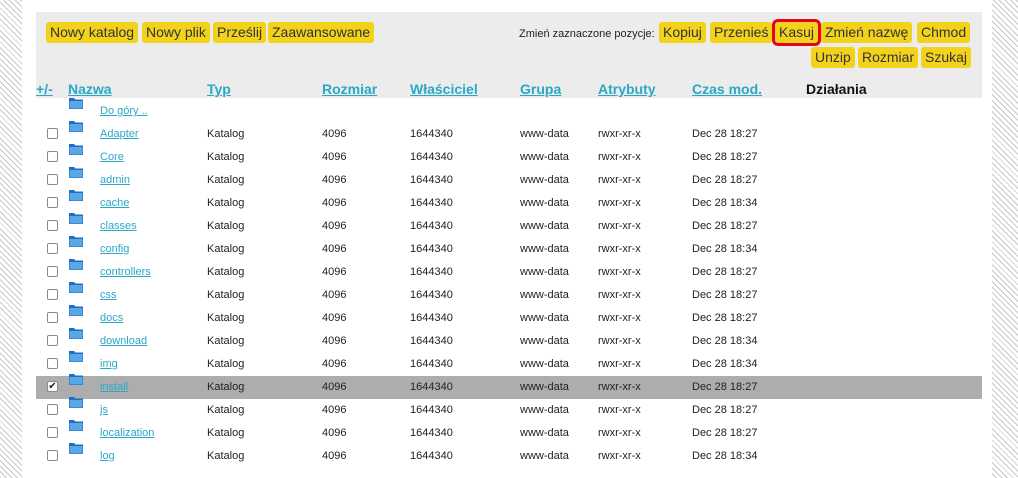 This screenshot has width=1018, height=478. I want to click on file-name-link: log, so click(107, 456).